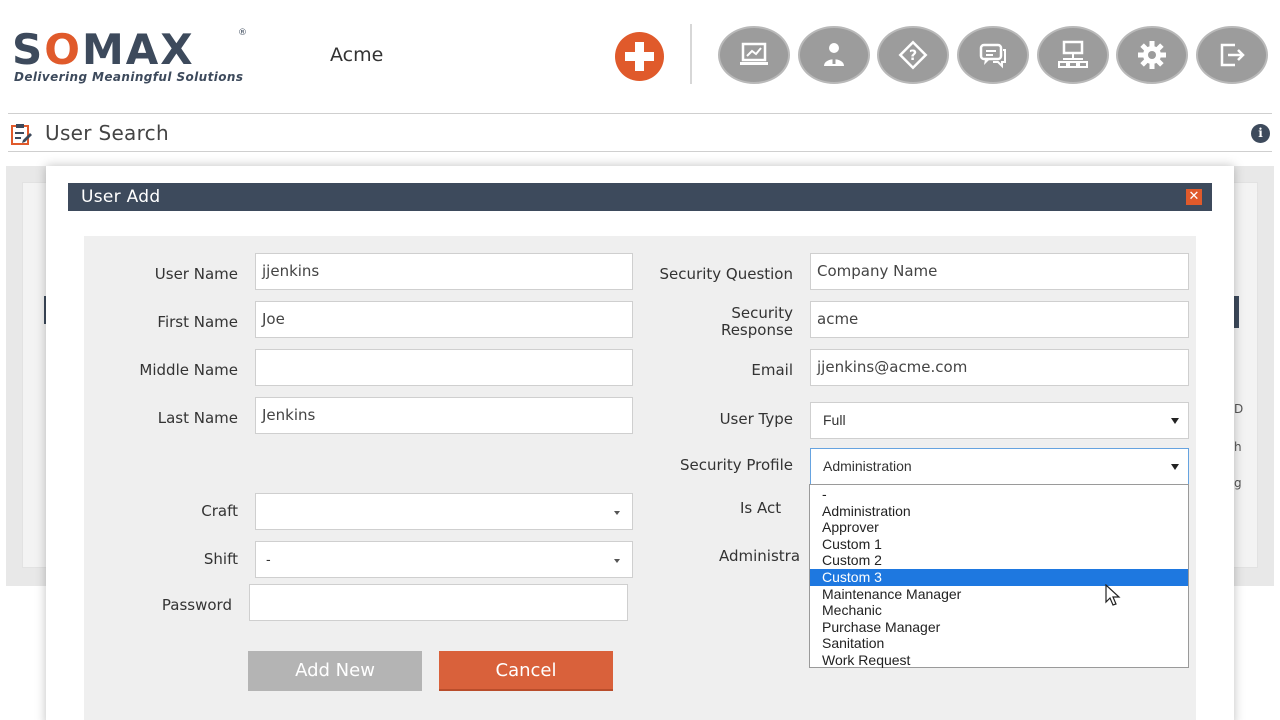  I want to click on security-response-input: acme, so click(999, 319).